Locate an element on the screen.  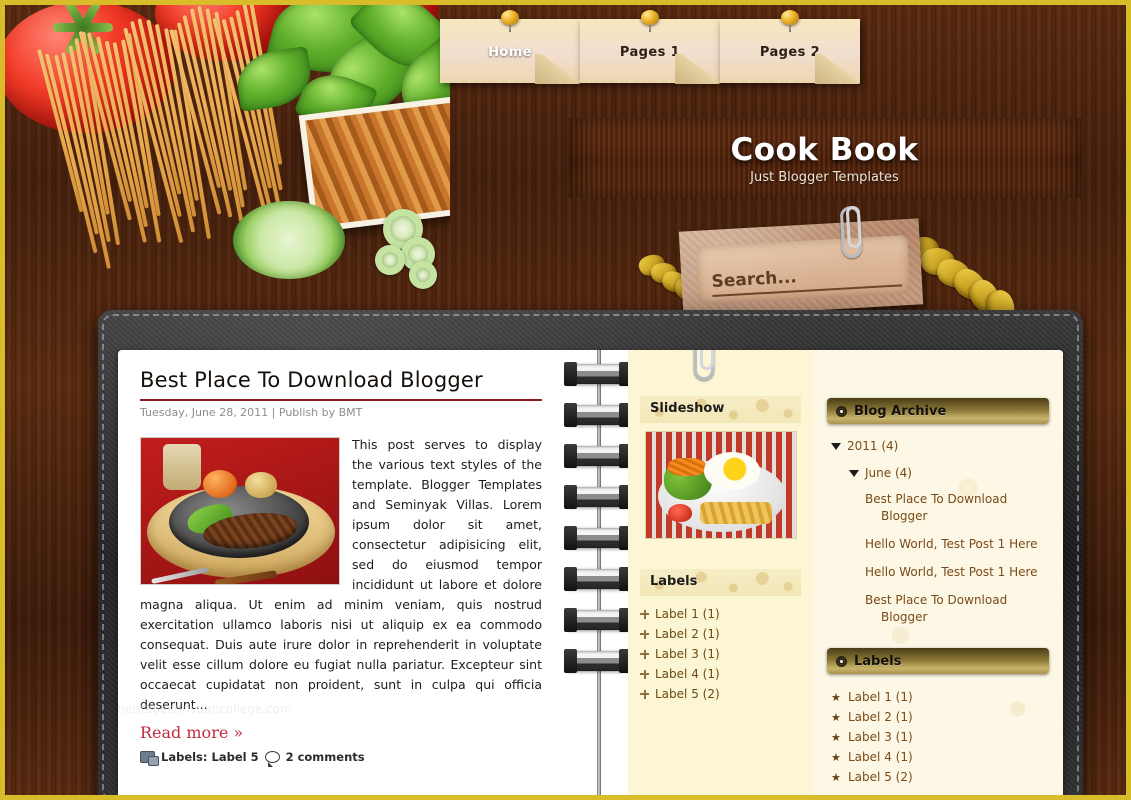
list-item: Label 1 (1) is located at coordinates (720, 614).